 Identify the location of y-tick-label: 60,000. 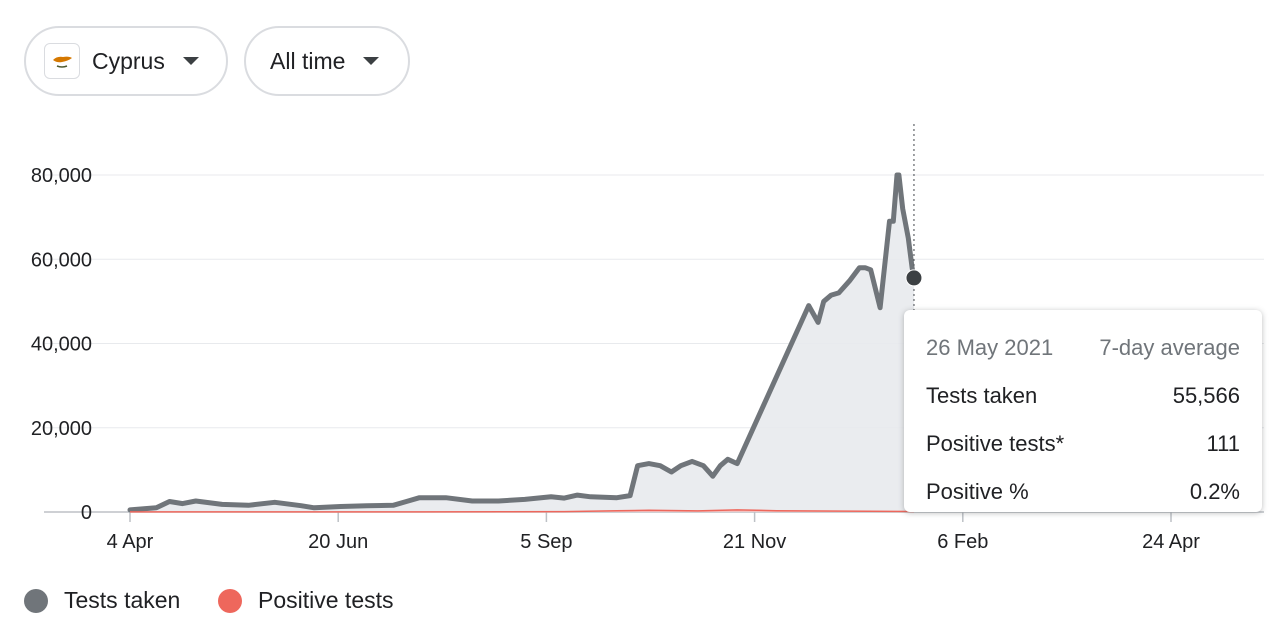
(61, 260).